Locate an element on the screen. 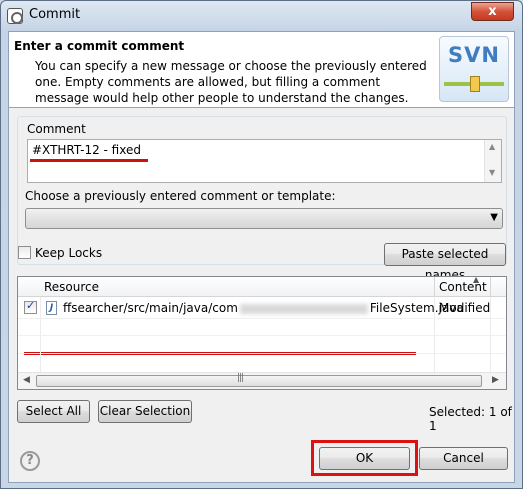 The image size is (523, 489). resource-content-status: Modified is located at coordinates (465, 308).